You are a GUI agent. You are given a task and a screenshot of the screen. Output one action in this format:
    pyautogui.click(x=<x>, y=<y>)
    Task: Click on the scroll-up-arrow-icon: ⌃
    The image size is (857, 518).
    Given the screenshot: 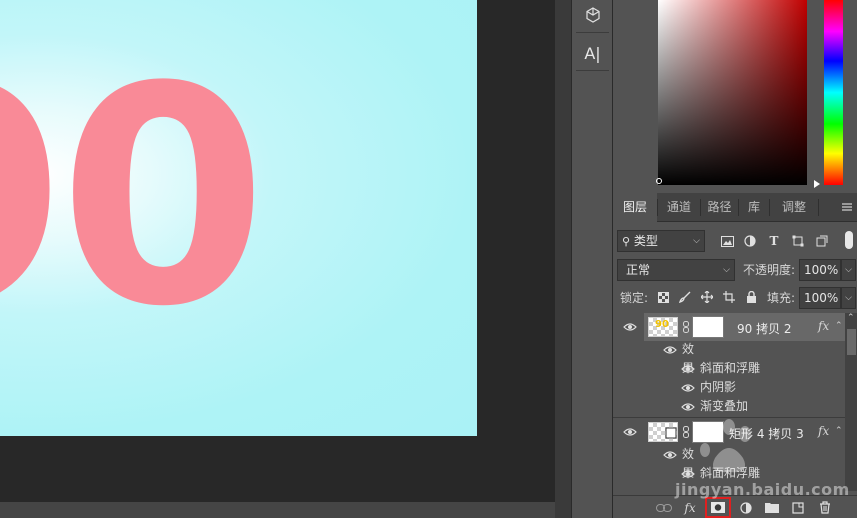 What is the action you would take?
    pyautogui.click(x=851, y=318)
    